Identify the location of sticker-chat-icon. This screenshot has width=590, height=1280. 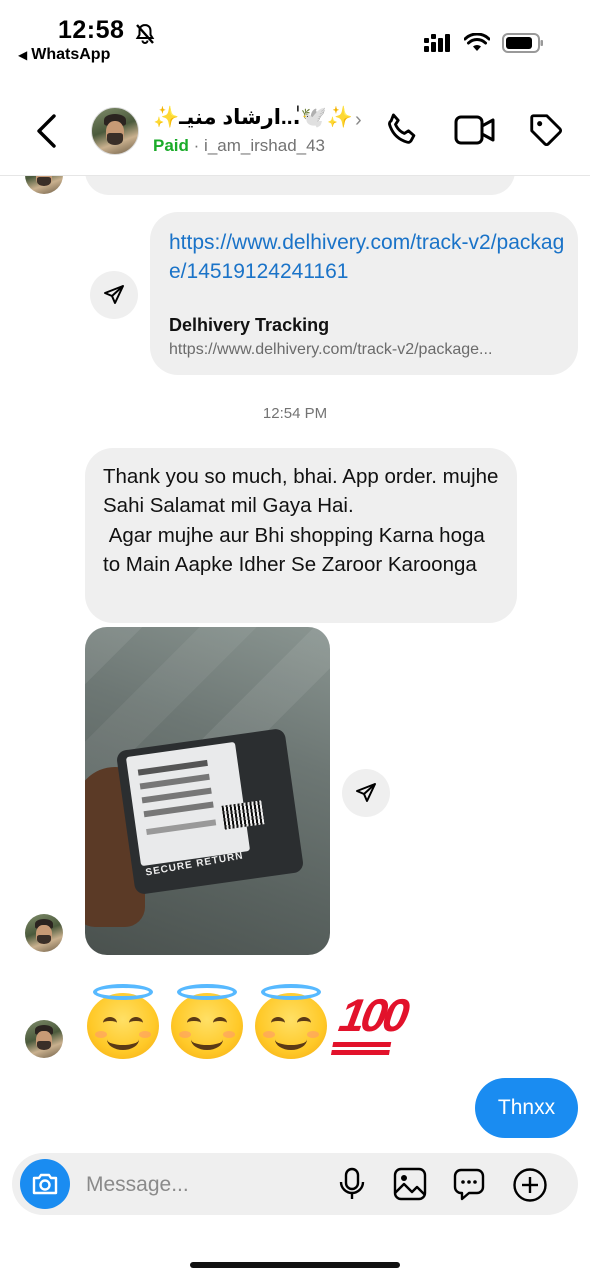
(469, 1186).